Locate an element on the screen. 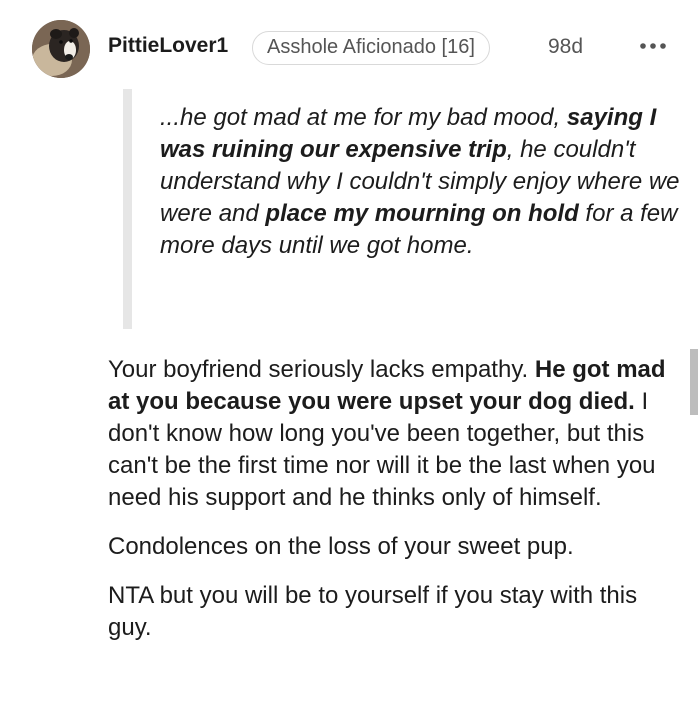 The width and height of the screenshot is (700, 707). comment-header: PittieLover1 Asshole Aficionado [16] 98d is located at coordinates (350, 50).